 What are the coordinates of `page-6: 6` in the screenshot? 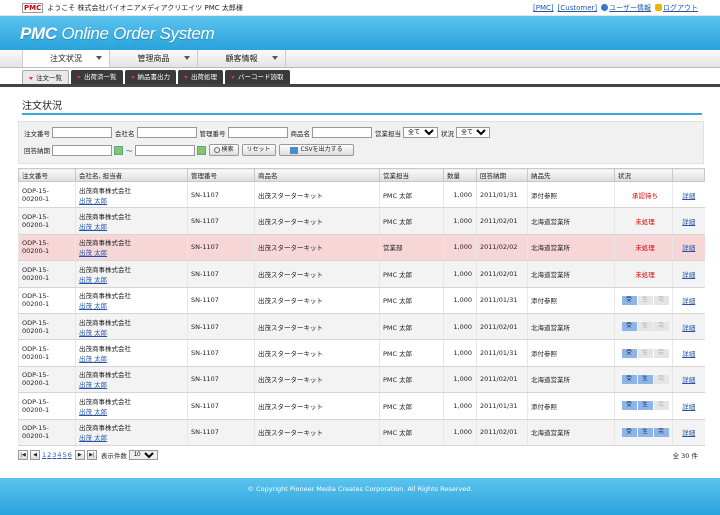 It's located at (70, 455).